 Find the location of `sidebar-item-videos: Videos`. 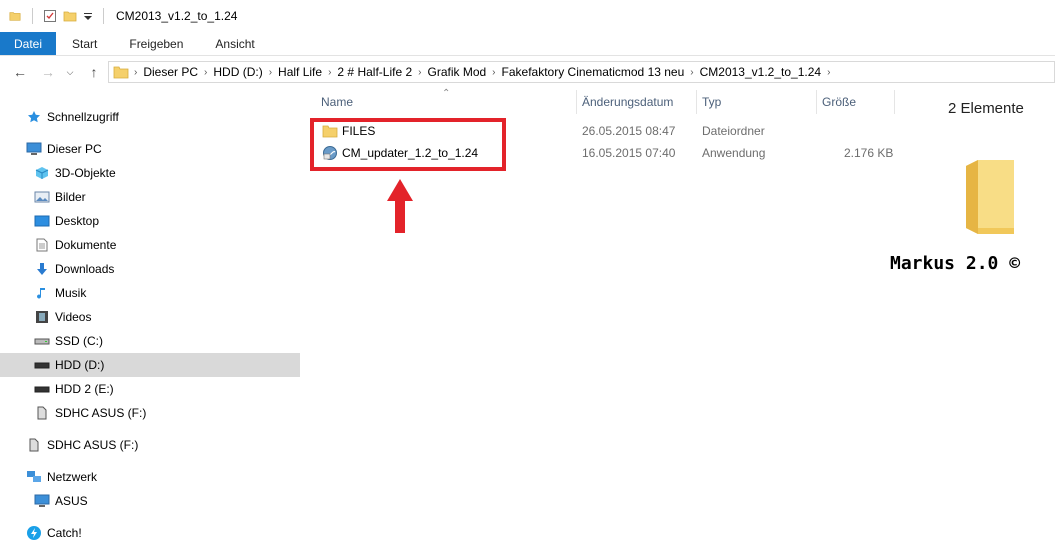

sidebar-item-videos: Videos is located at coordinates (150, 317).